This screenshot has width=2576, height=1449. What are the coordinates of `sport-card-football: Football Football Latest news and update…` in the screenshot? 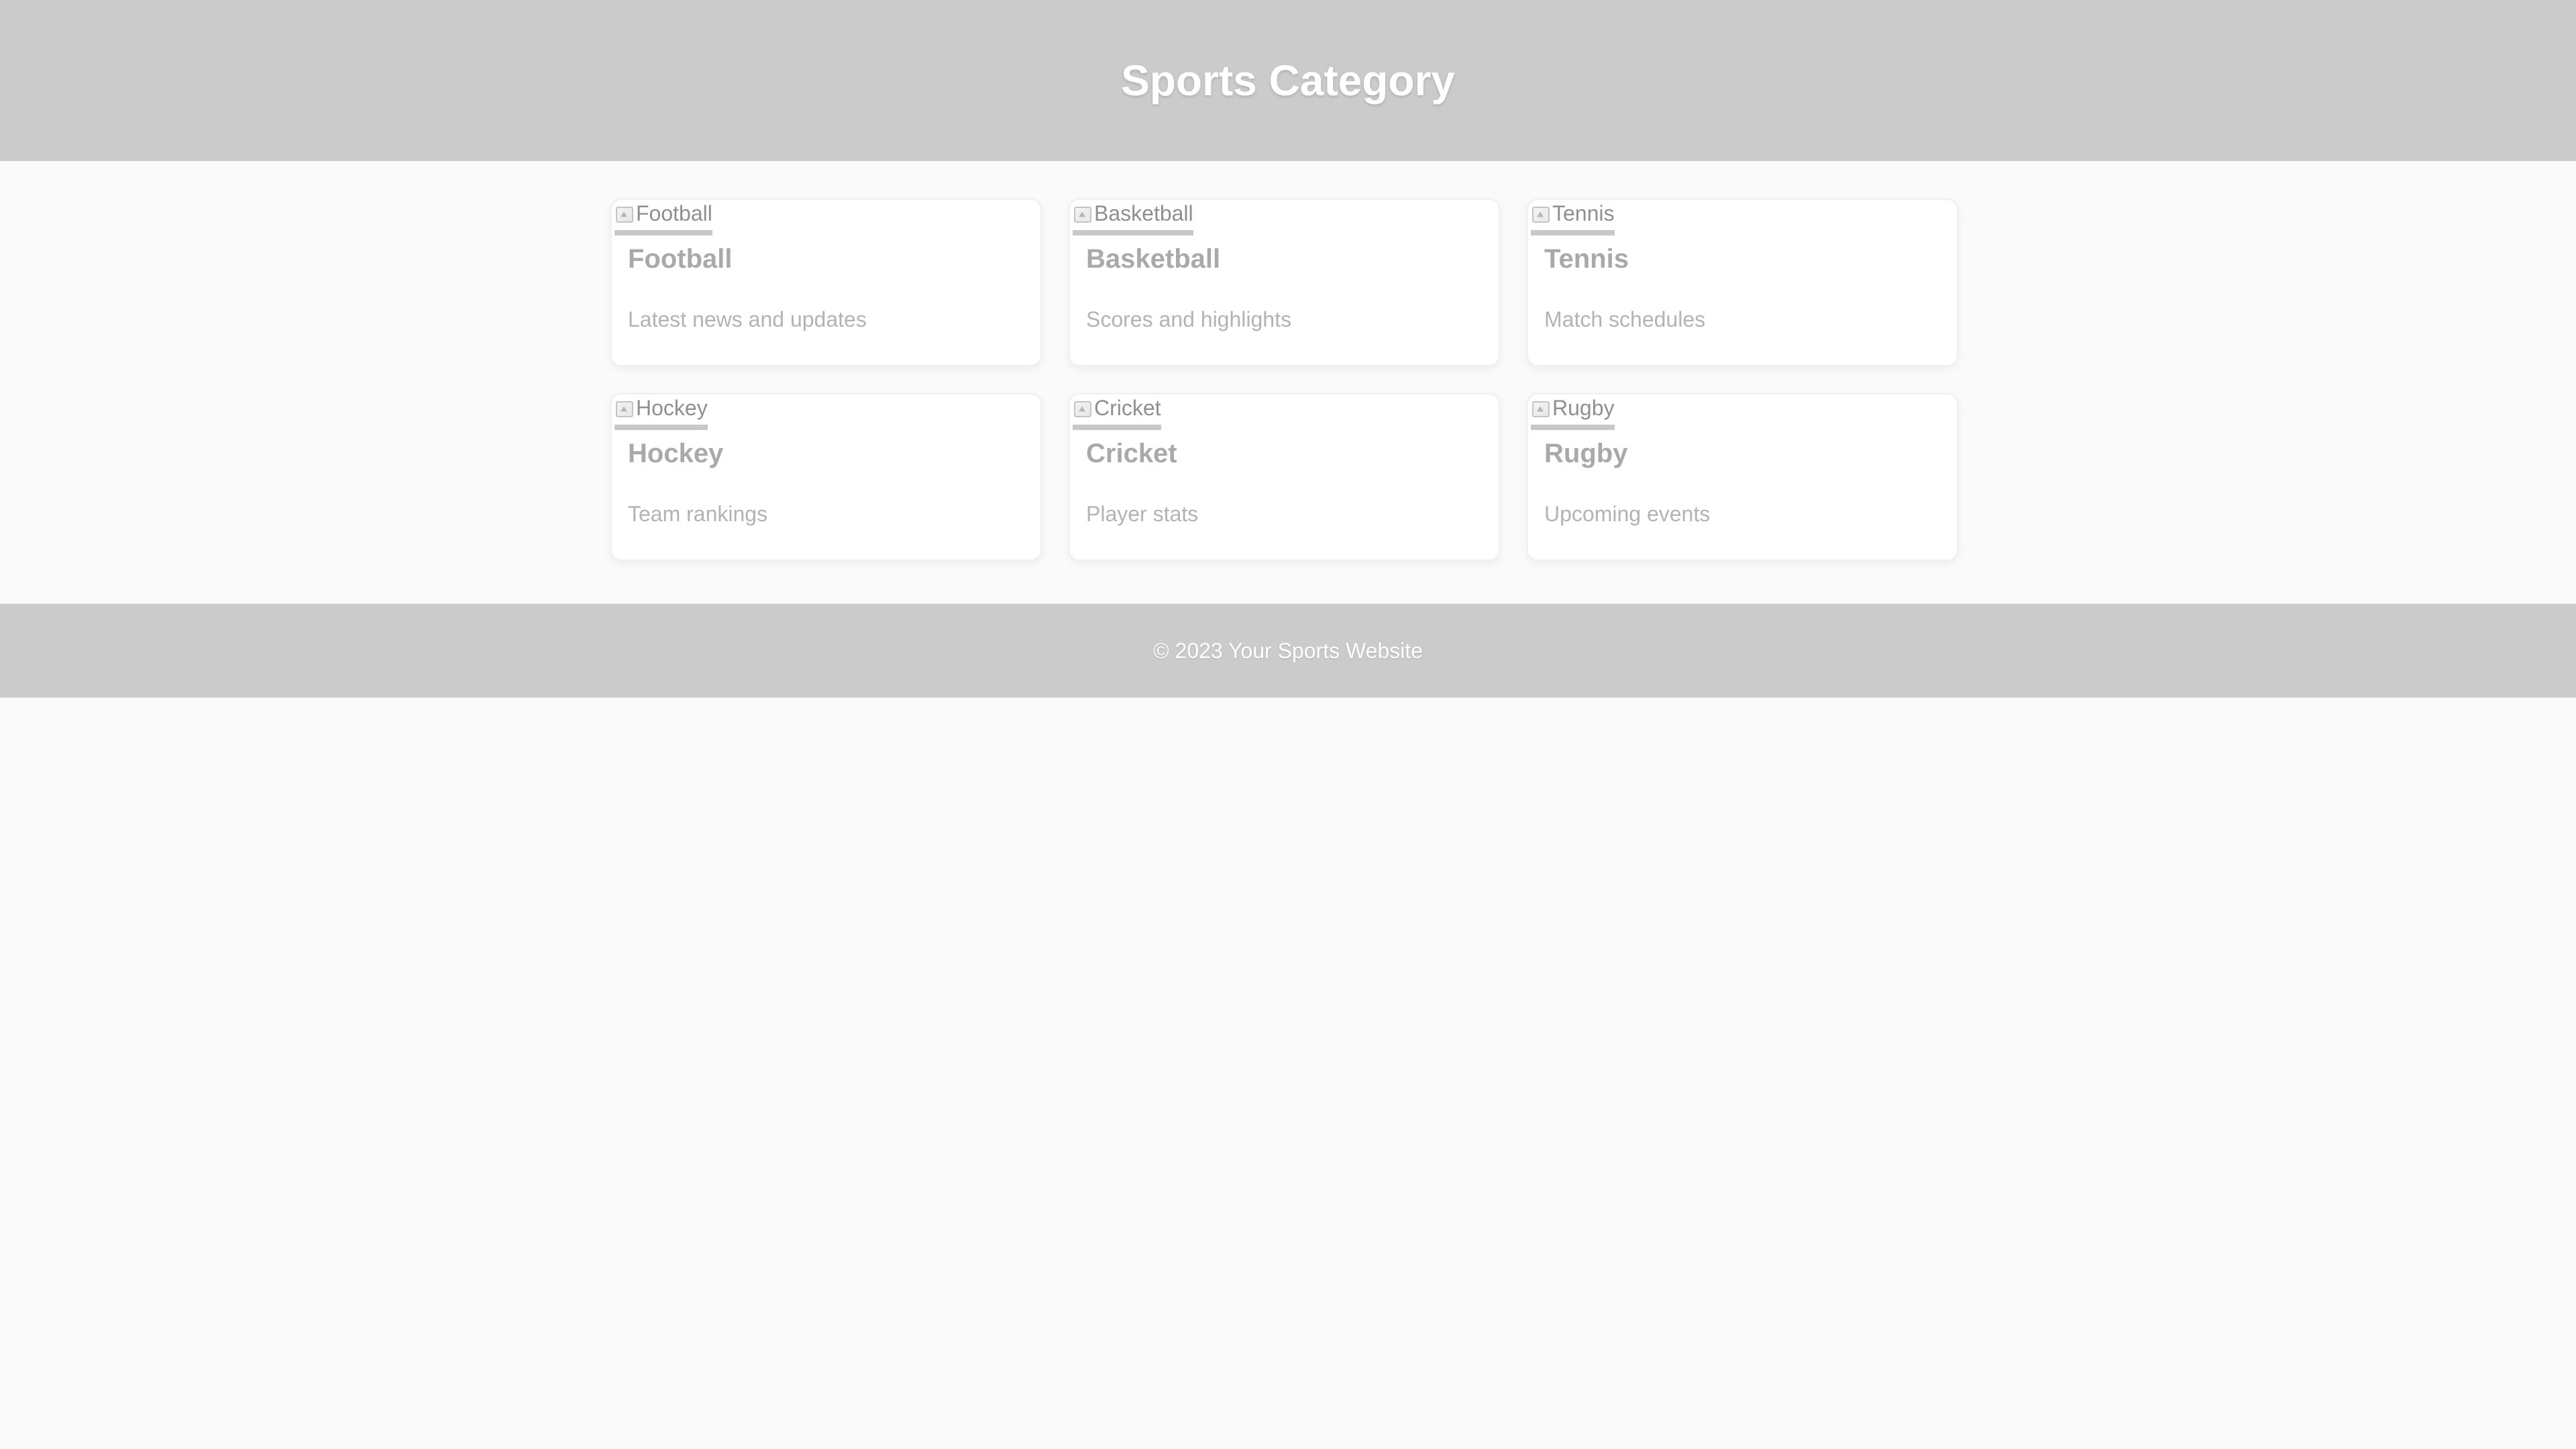 It's located at (826, 282).